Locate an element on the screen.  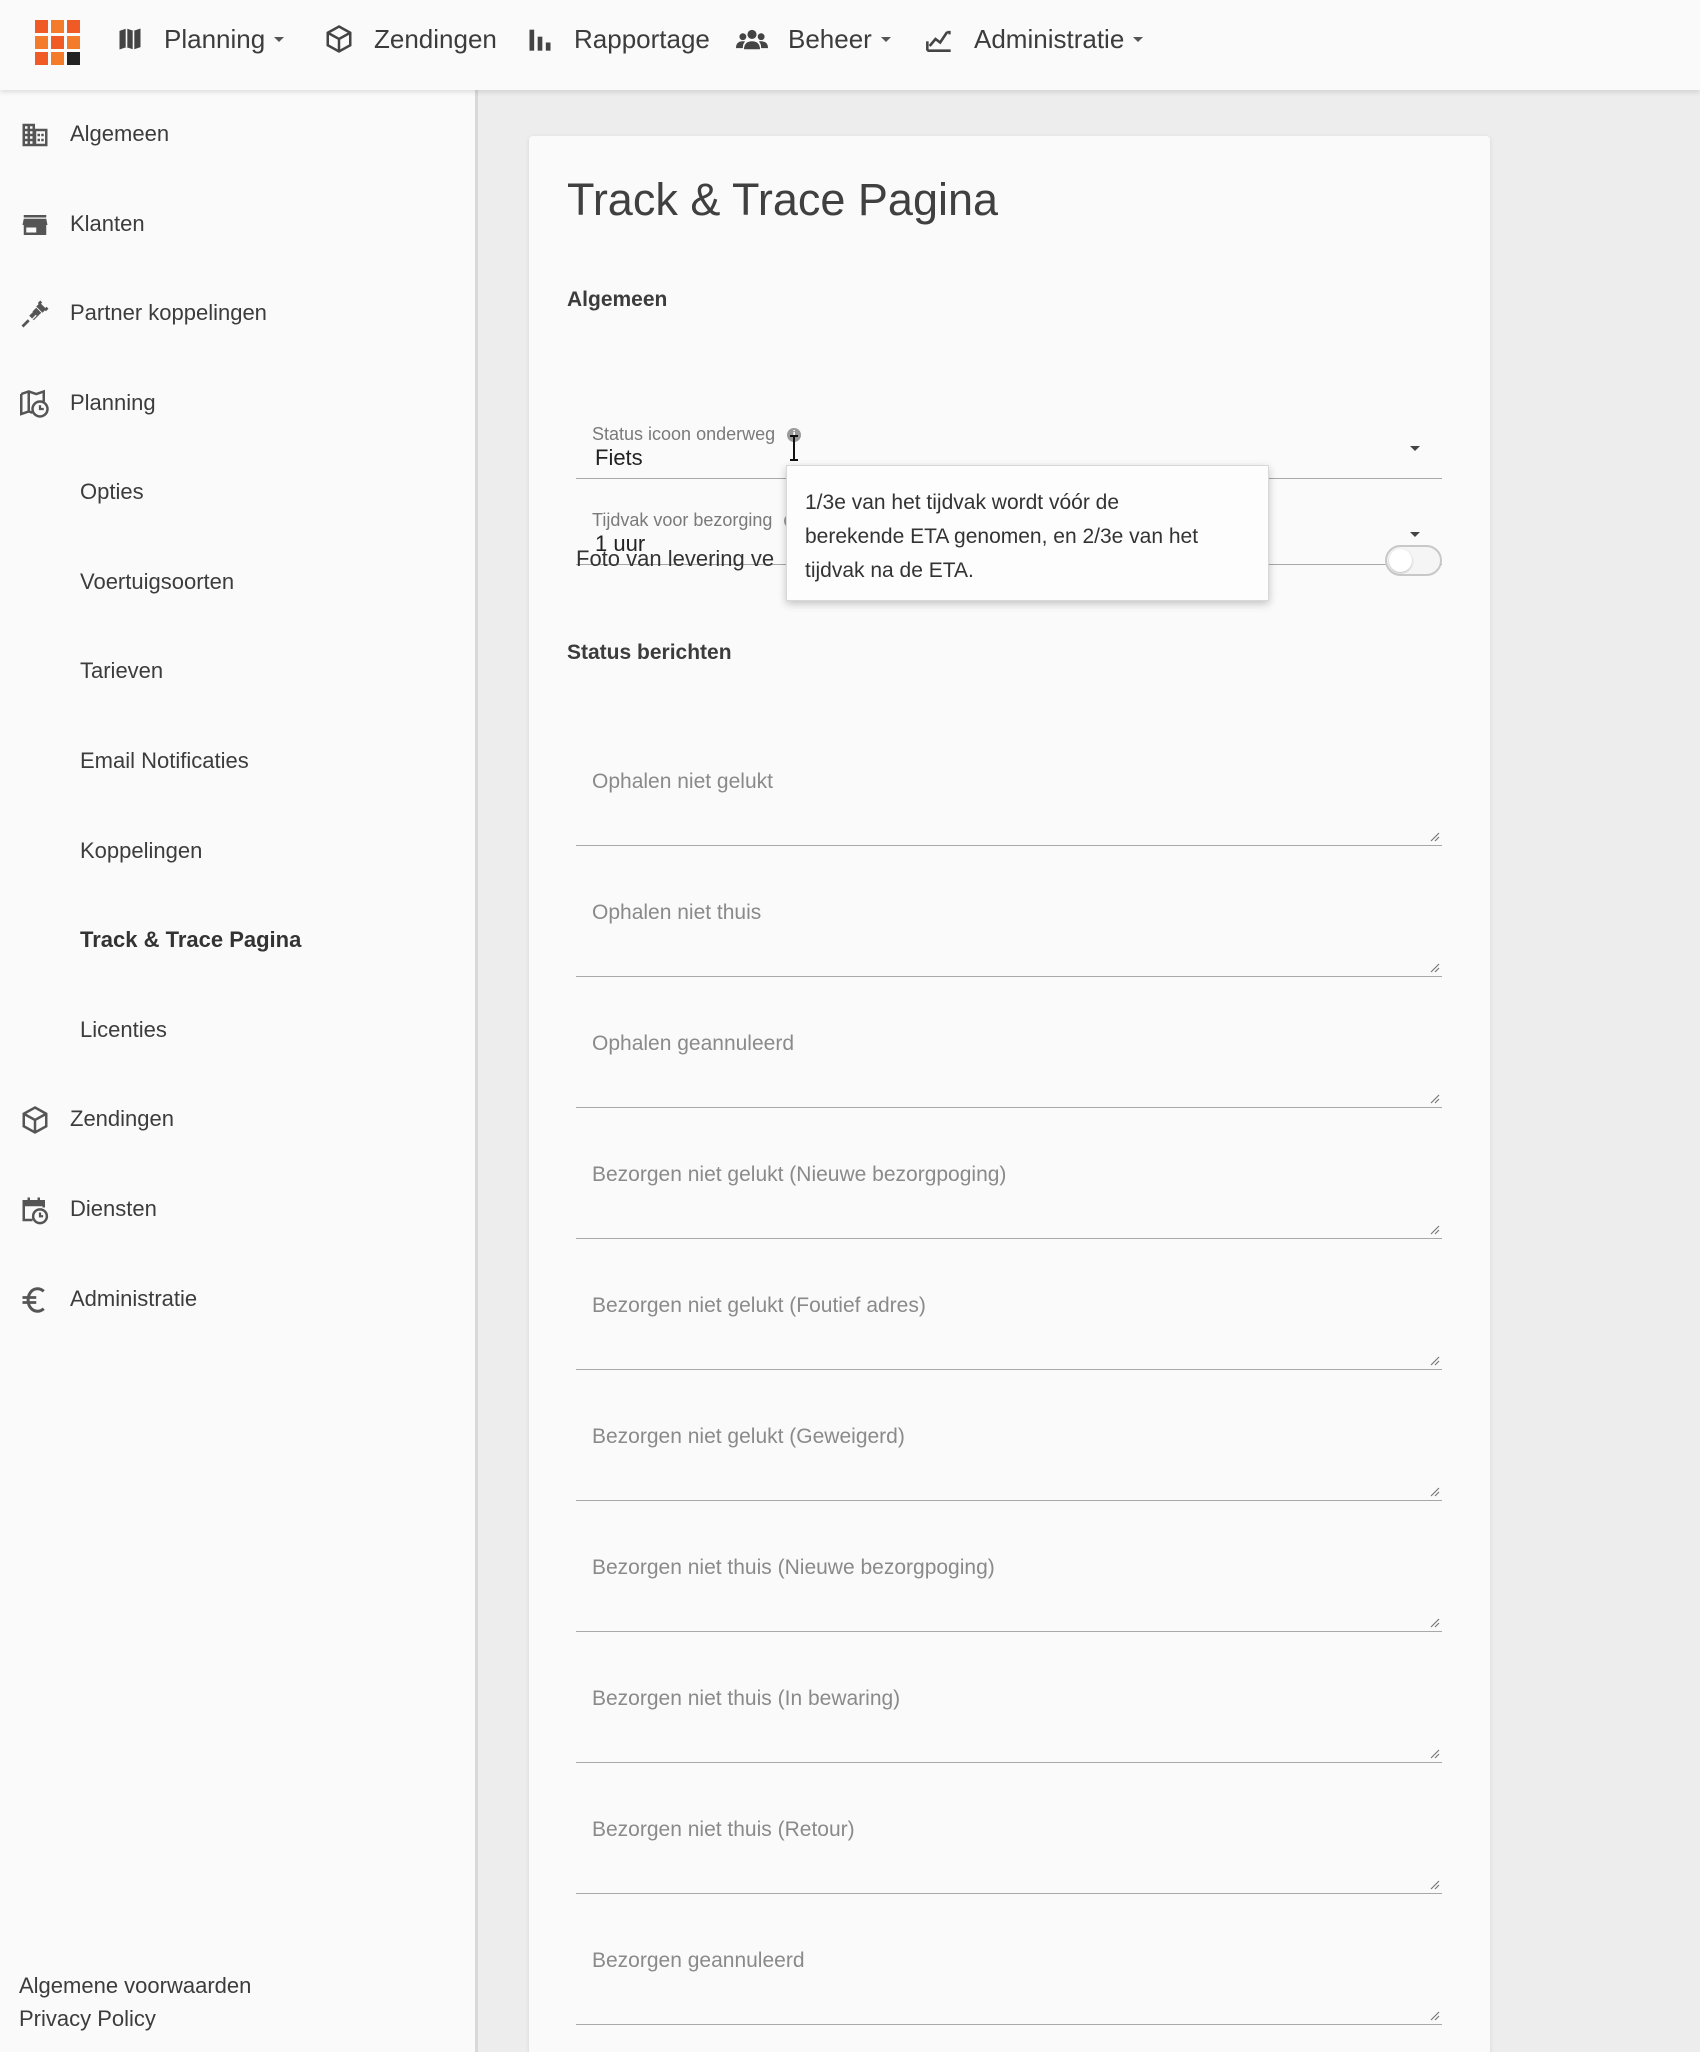
timeslot-label: Tijdvak voor bezorging i is located at coordinates (695, 520).